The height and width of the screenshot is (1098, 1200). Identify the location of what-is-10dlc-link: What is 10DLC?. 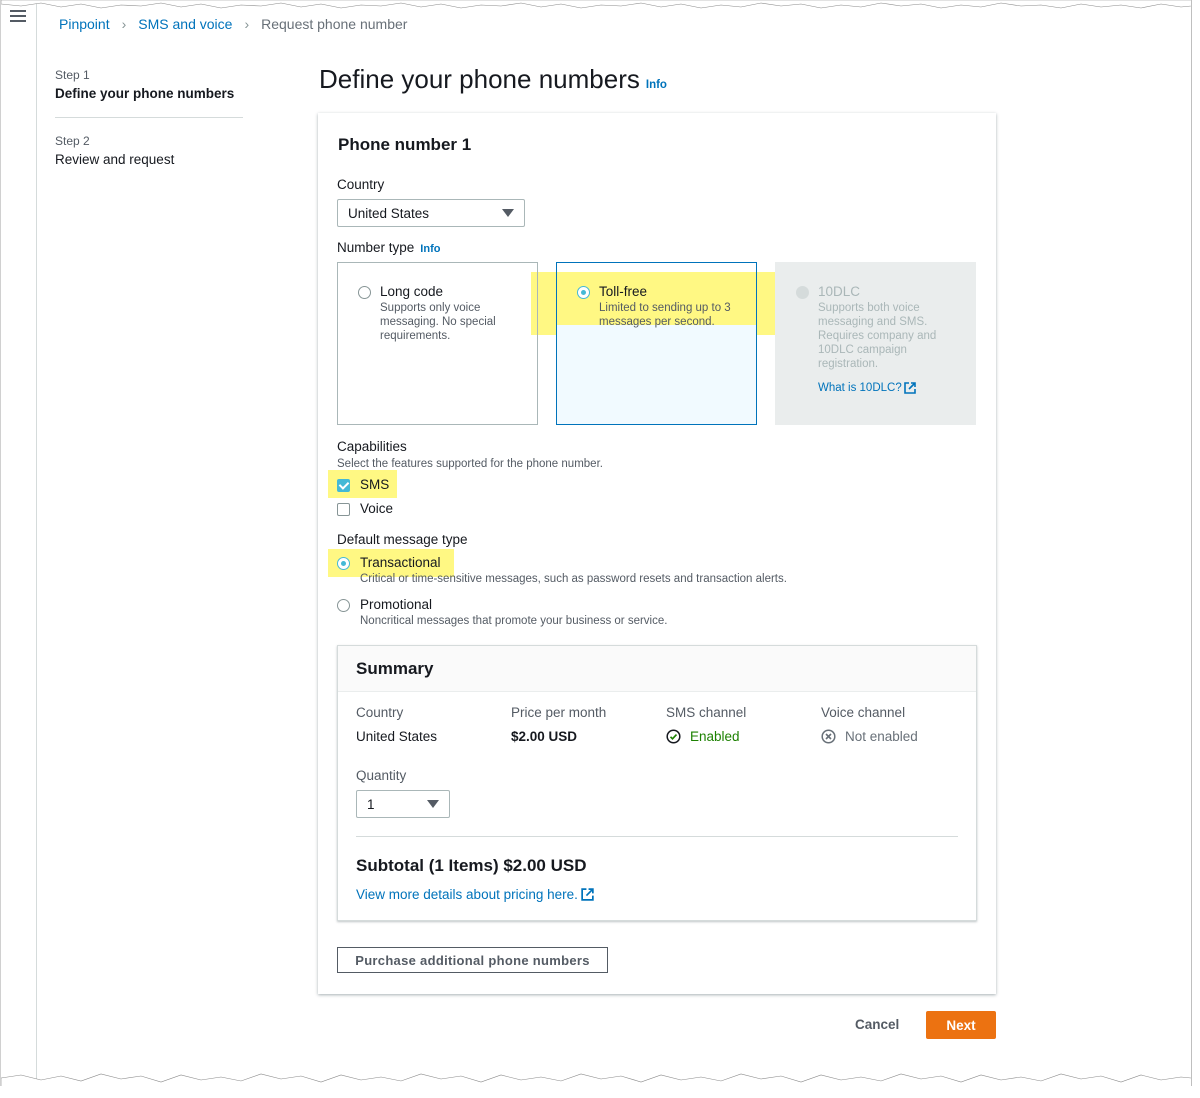
(867, 388).